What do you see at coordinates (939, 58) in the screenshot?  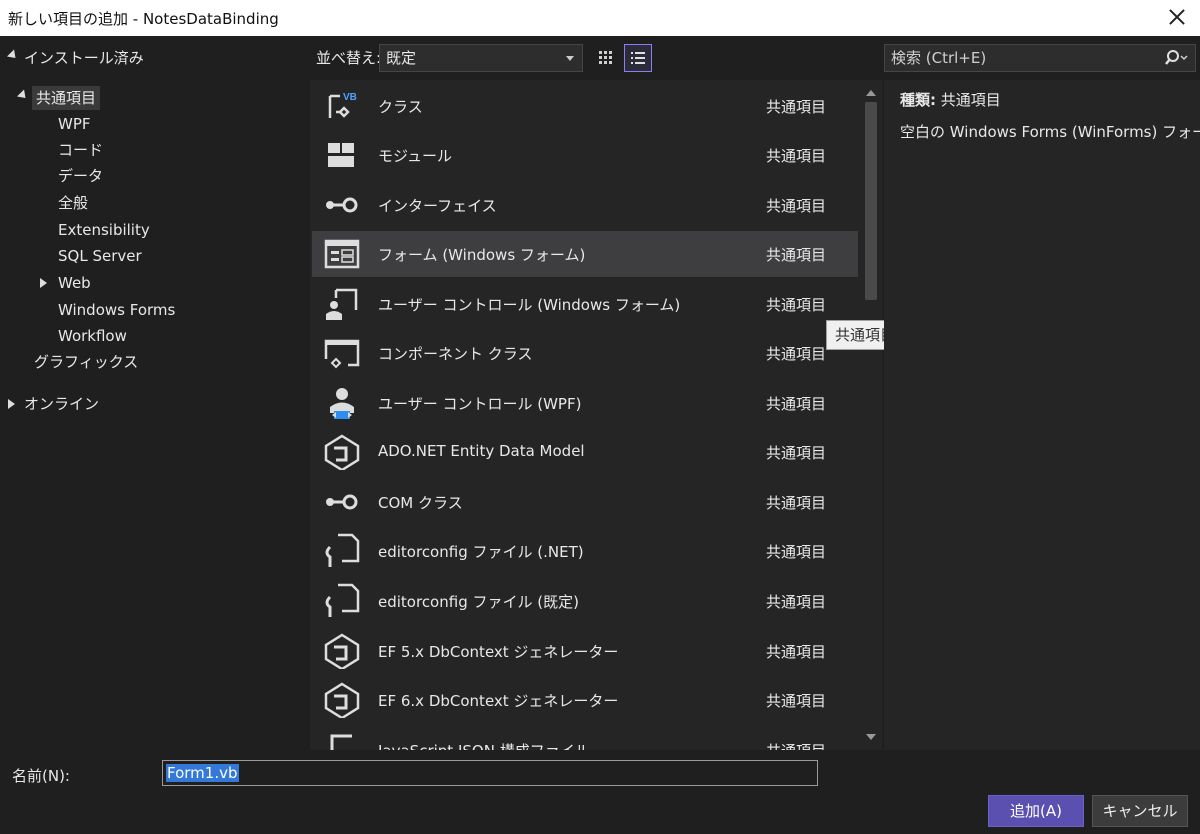 I see `search-placeholder: 検索 (Ctrl+E)` at bounding box center [939, 58].